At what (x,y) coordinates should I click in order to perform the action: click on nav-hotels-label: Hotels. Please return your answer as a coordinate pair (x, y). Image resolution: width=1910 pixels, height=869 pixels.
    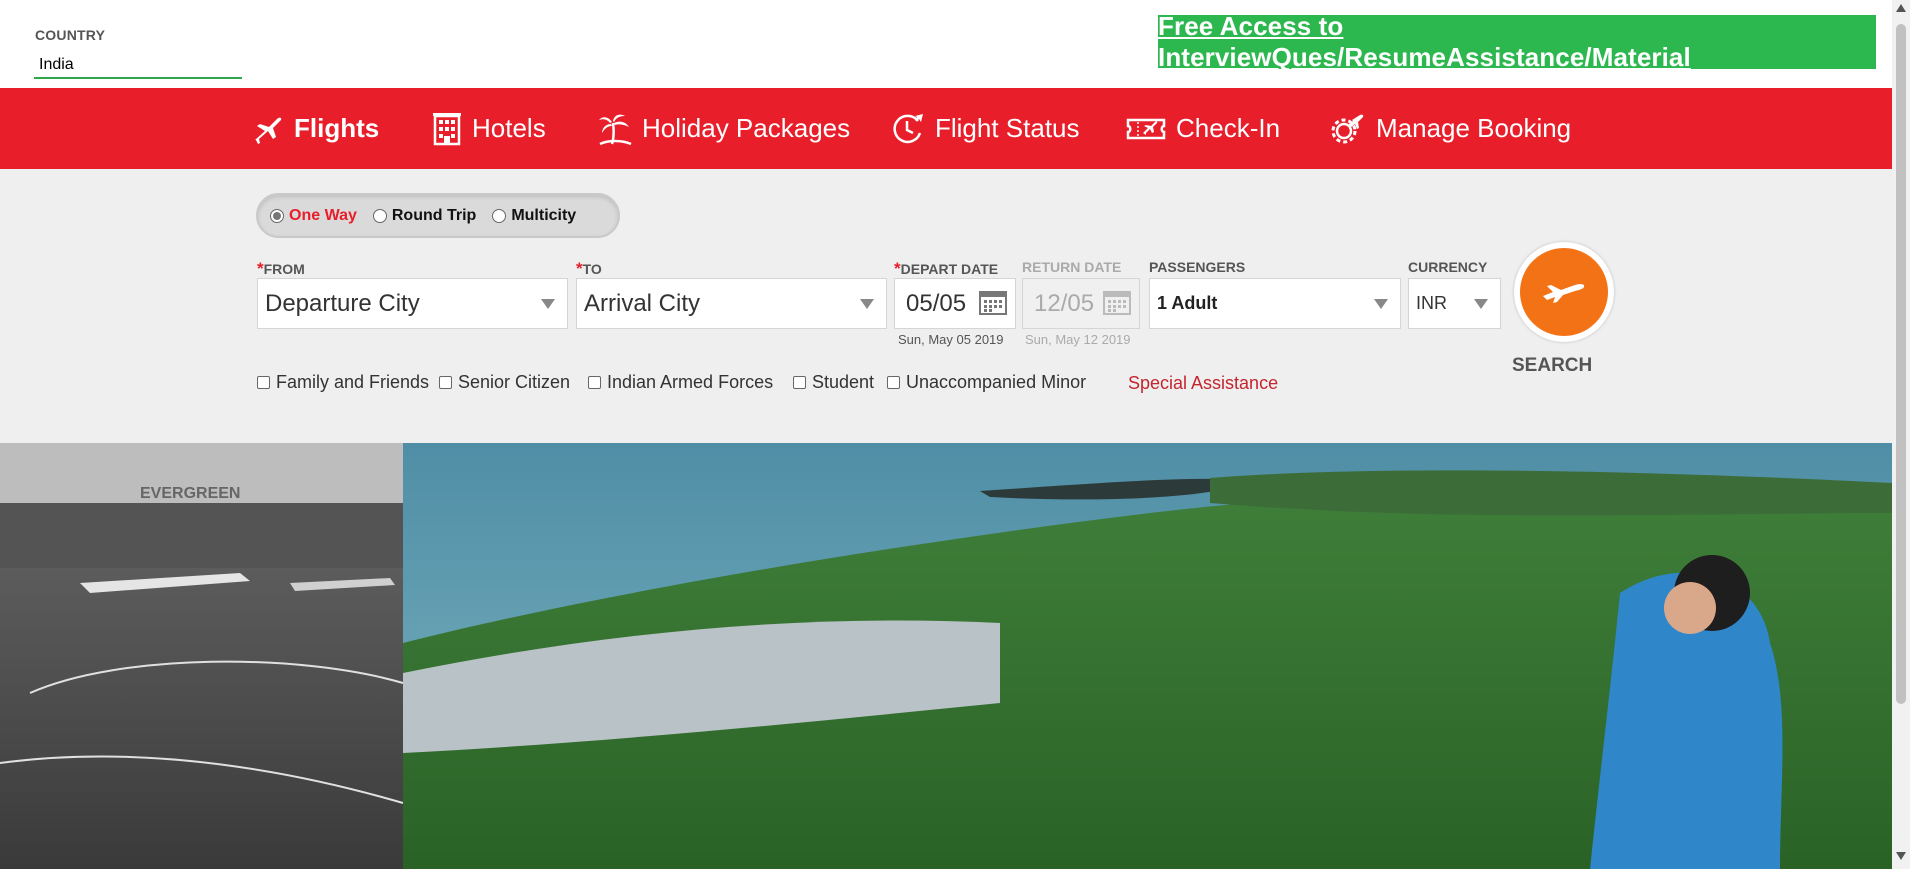
    Looking at the image, I should click on (509, 128).